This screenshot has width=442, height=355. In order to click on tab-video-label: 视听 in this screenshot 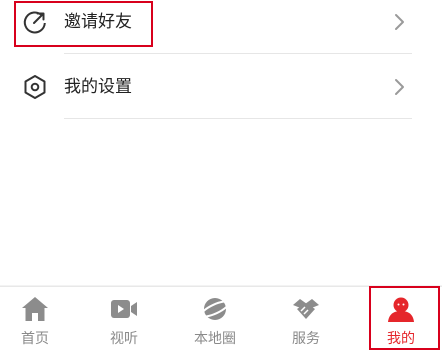, I will do `click(124, 339)`.